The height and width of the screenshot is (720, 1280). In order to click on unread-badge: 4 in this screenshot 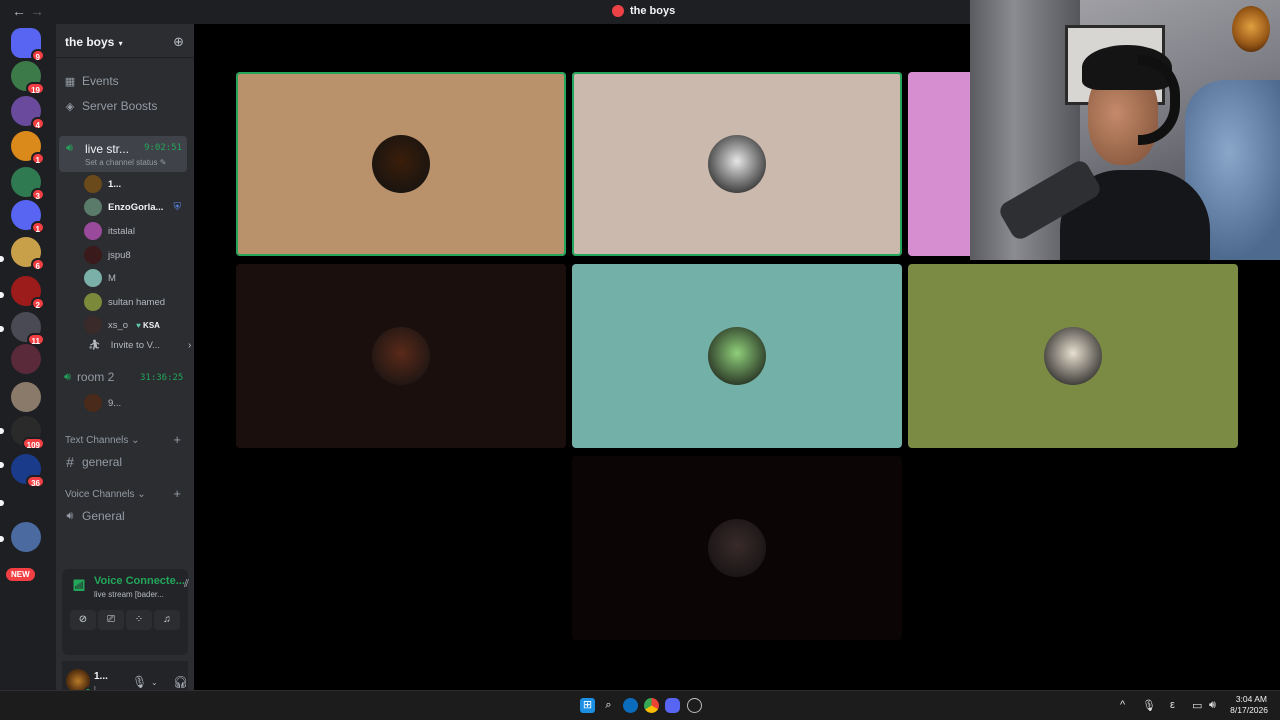, I will do `click(37, 123)`.